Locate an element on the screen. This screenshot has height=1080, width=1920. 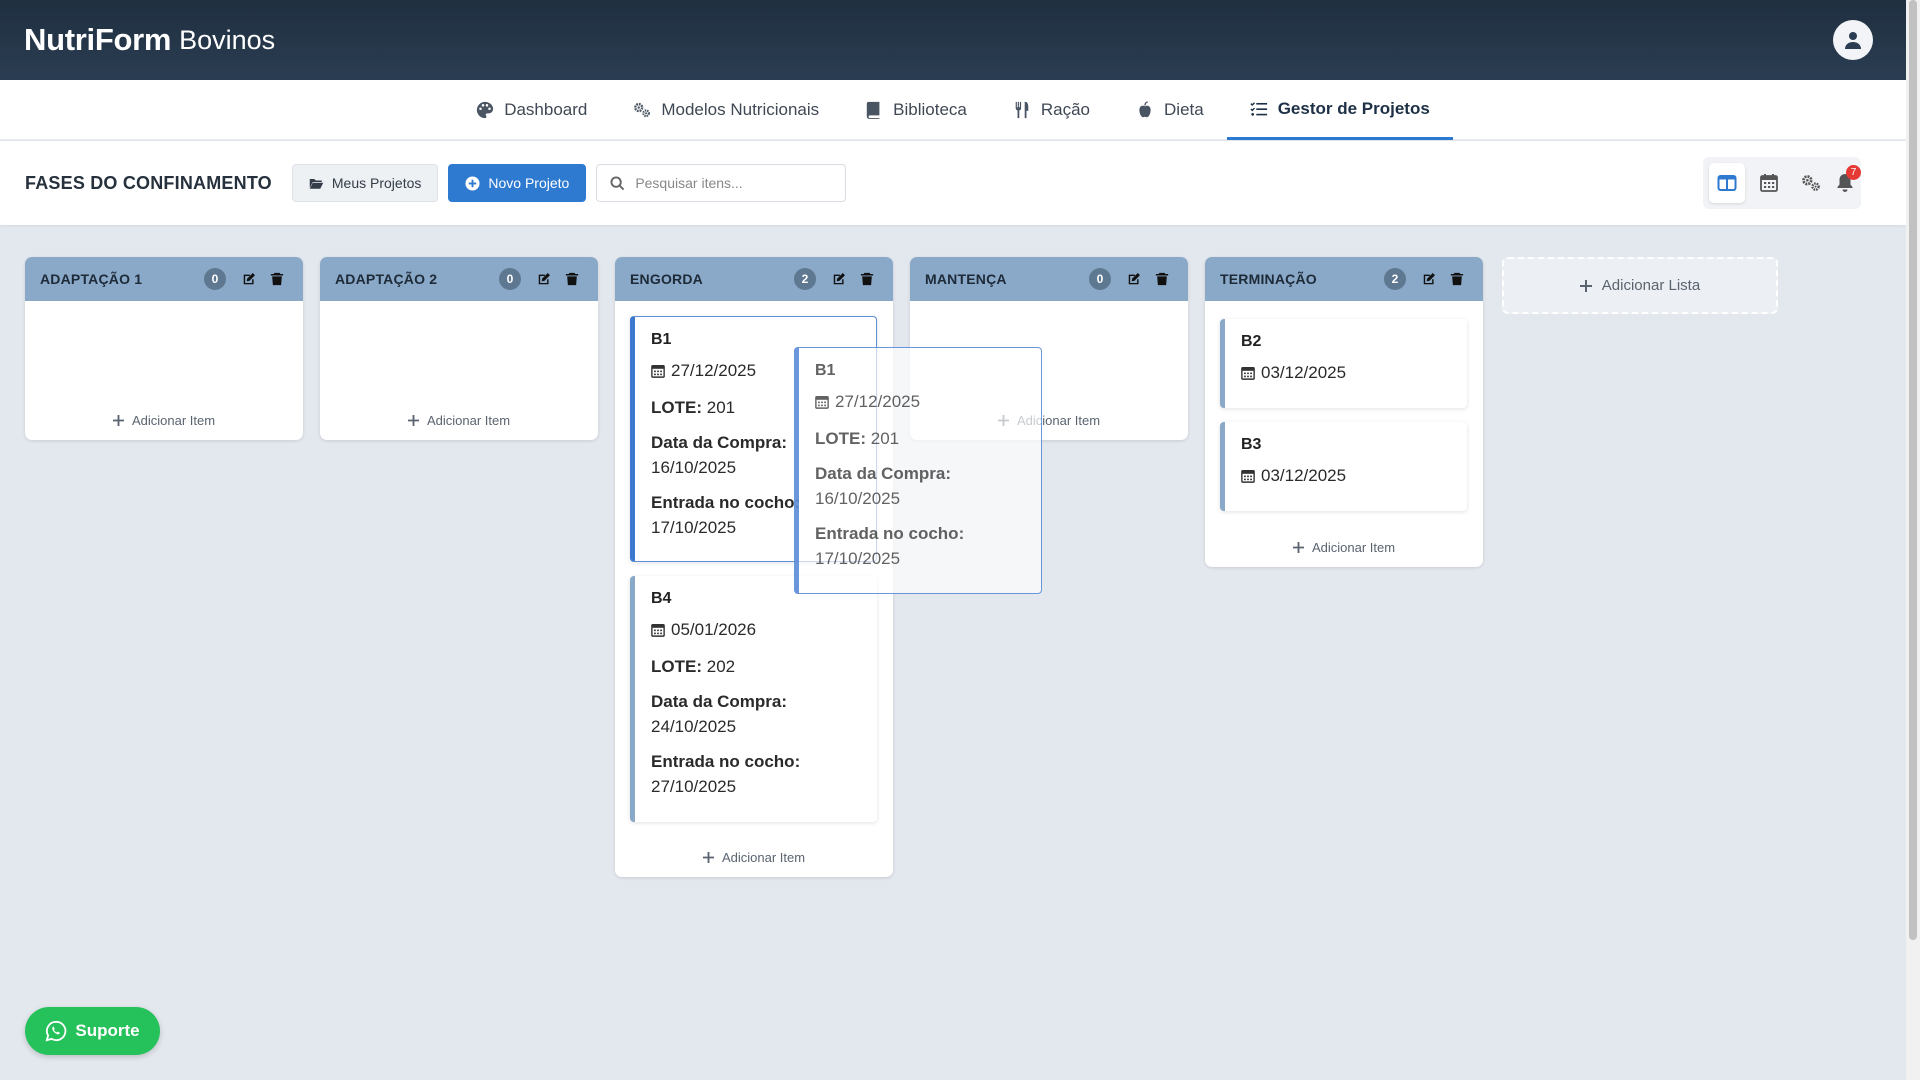
board-title: FASES DO CONFINAMENTO is located at coordinates (148, 182).